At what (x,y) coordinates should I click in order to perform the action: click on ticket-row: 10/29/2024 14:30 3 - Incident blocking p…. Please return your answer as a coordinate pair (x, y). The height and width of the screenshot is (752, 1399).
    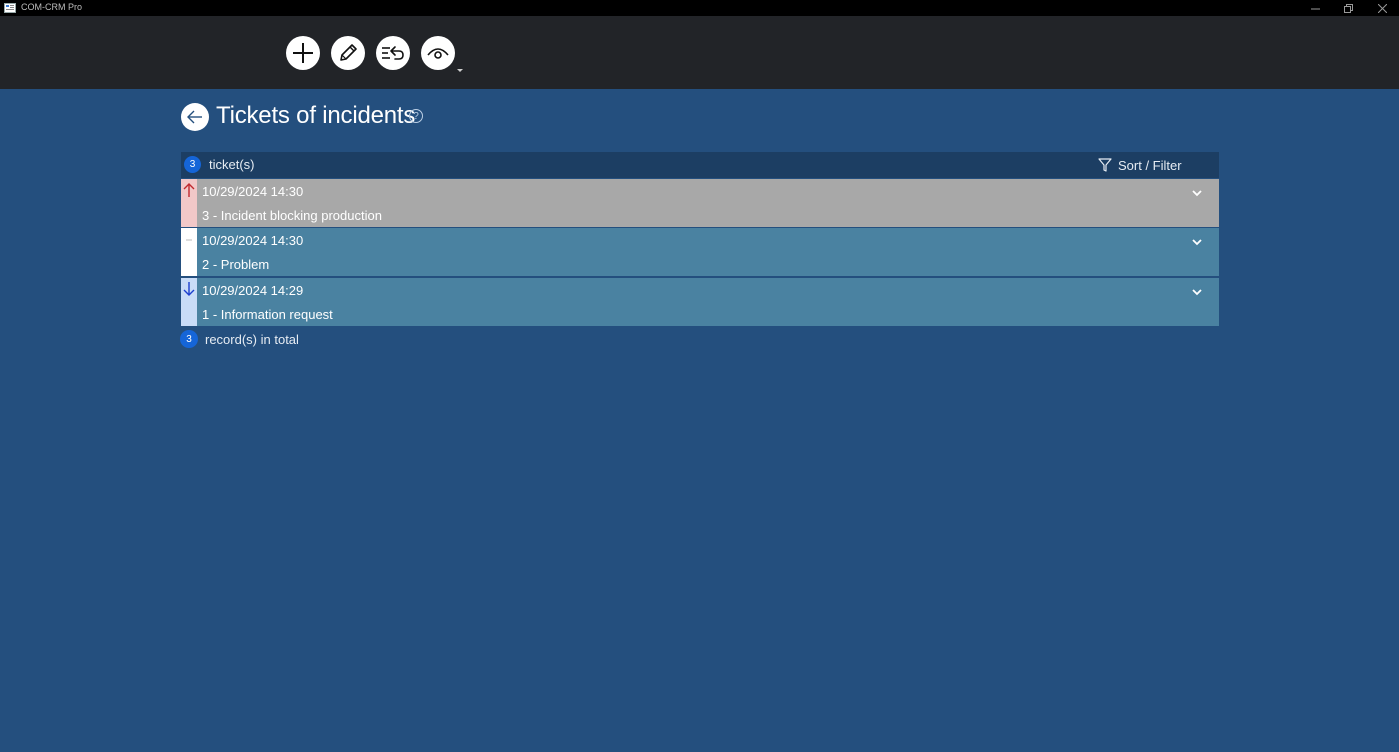
    Looking at the image, I should click on (700, 203).